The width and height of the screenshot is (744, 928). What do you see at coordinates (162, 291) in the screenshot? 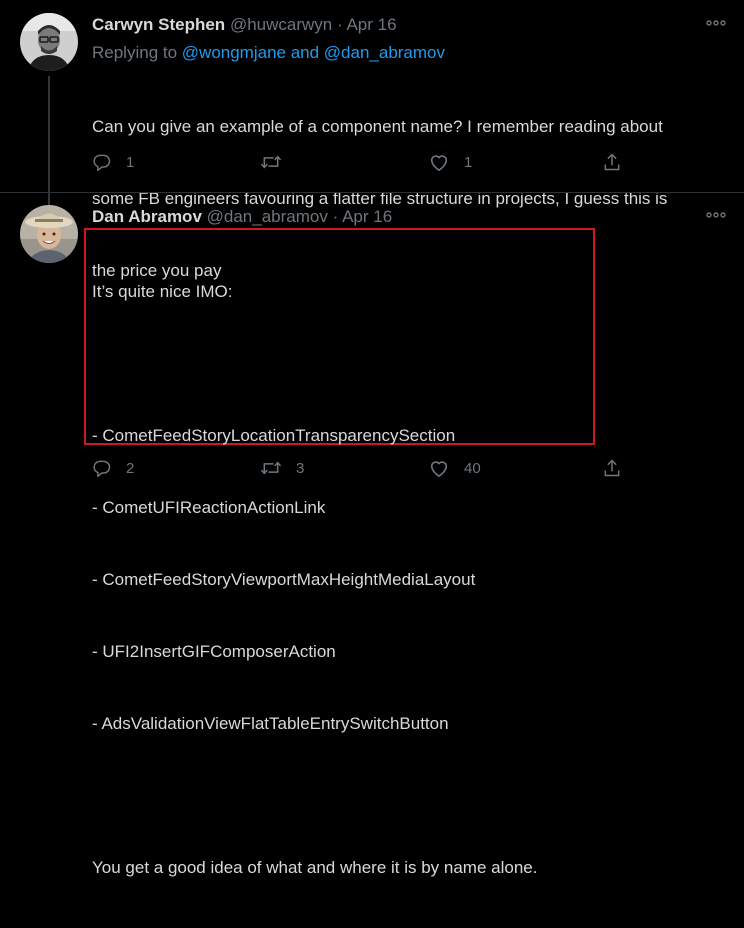
I see `tweet-body-line: It’s quite nice IMO:` at bounding box center [162, 291].